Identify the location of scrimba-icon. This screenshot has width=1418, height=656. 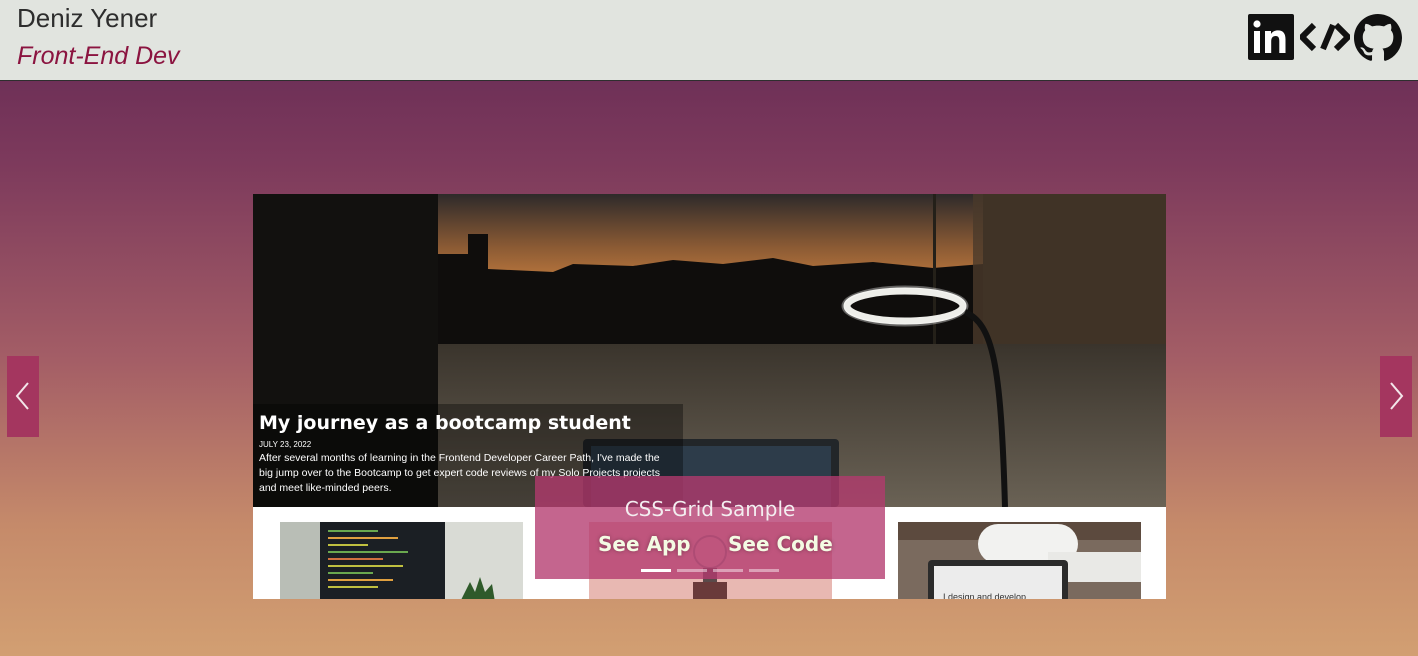
(1325, 37).